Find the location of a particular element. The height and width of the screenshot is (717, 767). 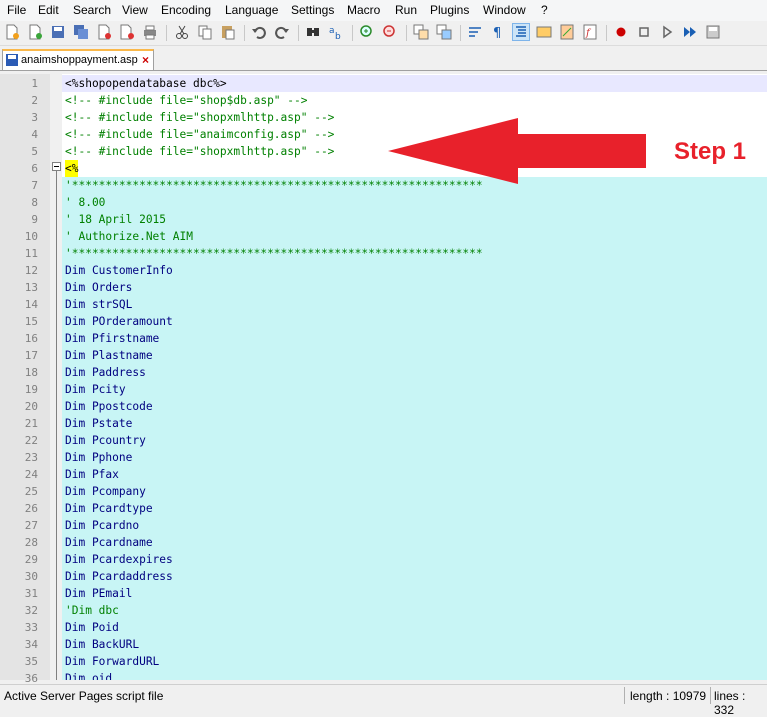

code-line: ' 18 April 2015 is located at coordinates (414, 219).